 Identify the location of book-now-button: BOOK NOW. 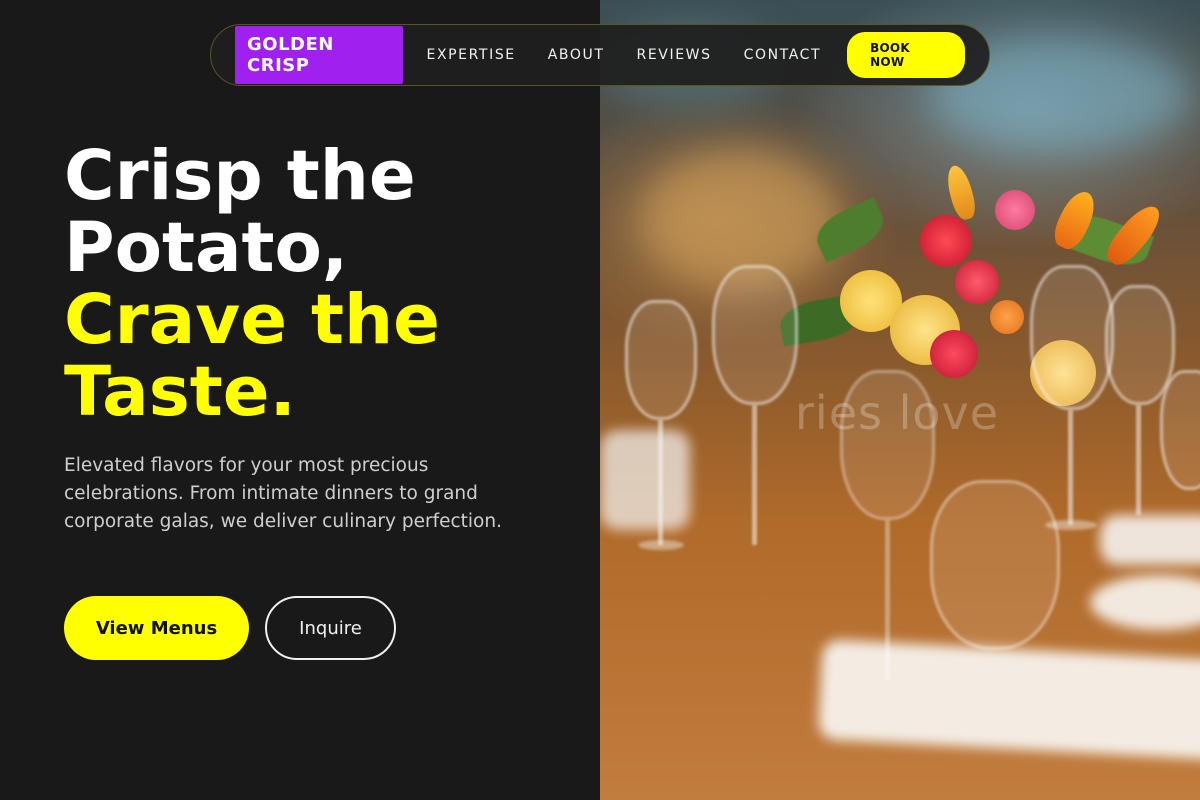
(906, 55).